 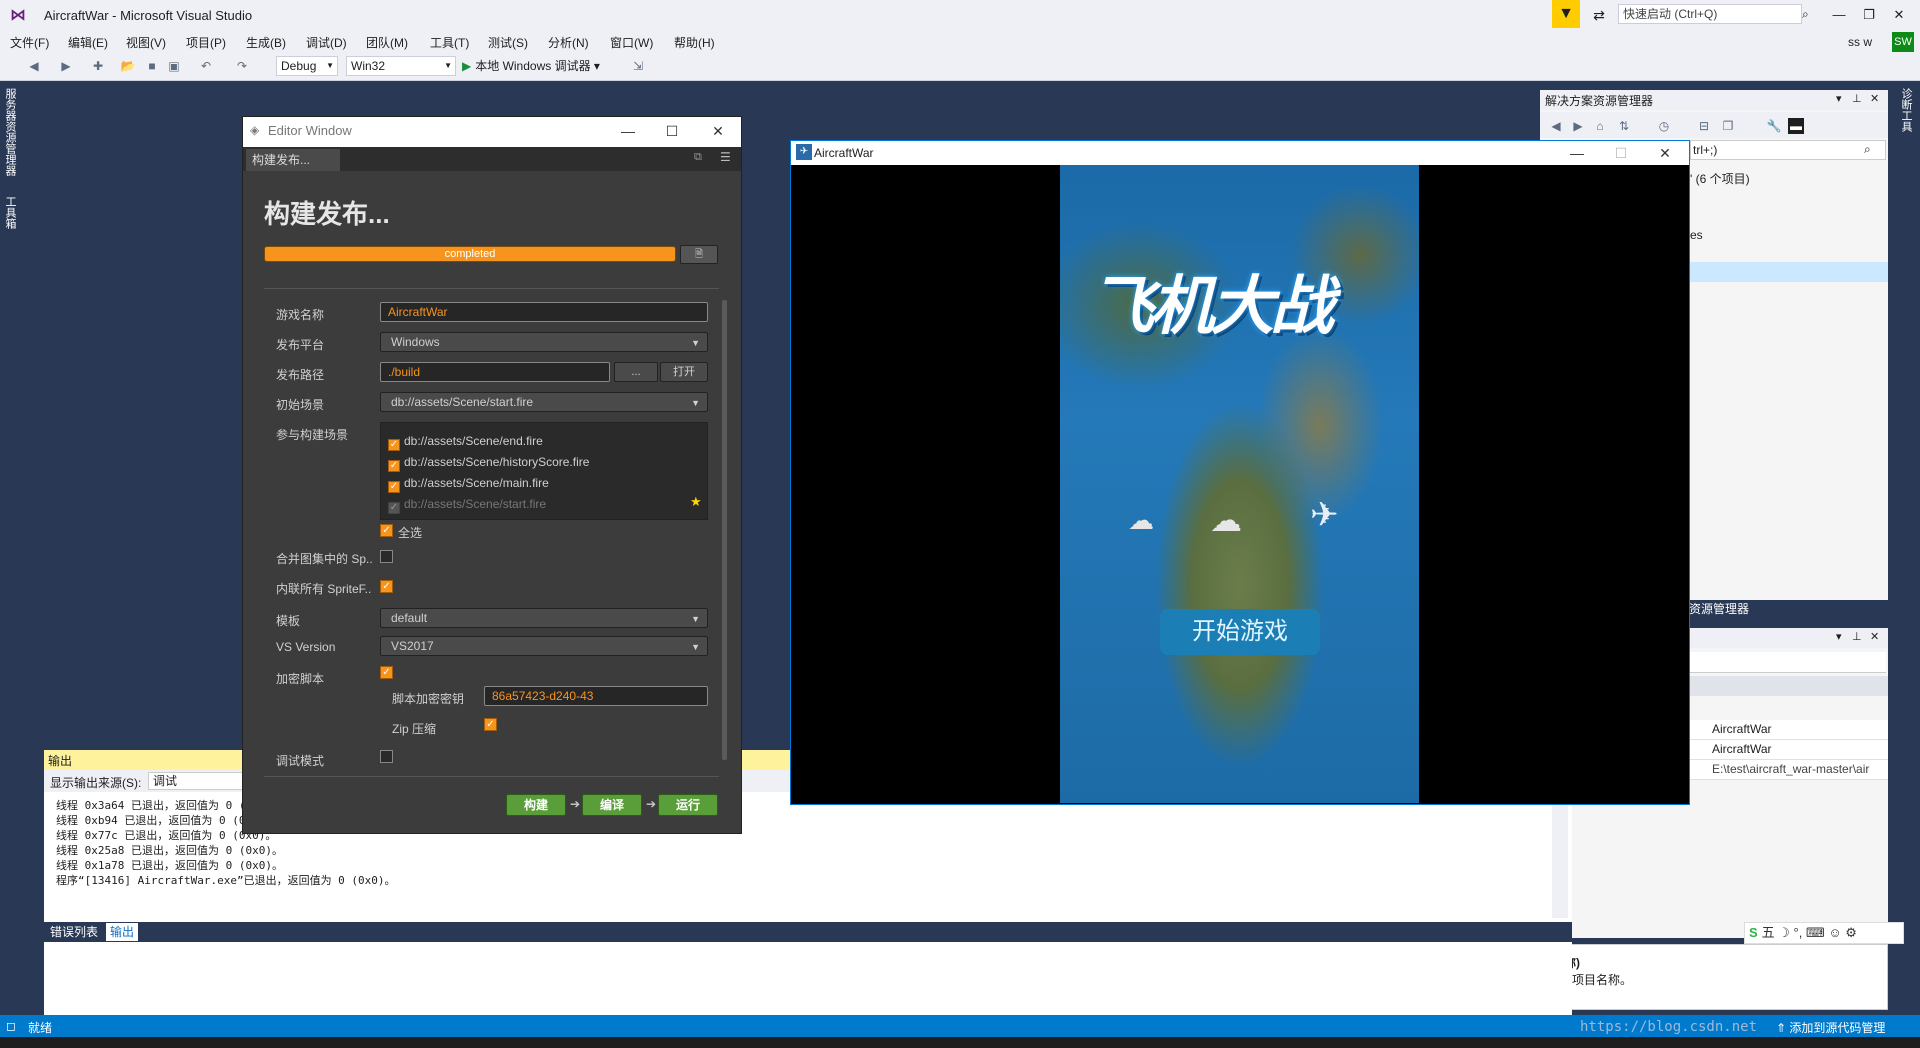 What do you see at coordinates (206, 66) in the screenshot?
I see `undo-icon: ↶` at bounding box center [206, 66].